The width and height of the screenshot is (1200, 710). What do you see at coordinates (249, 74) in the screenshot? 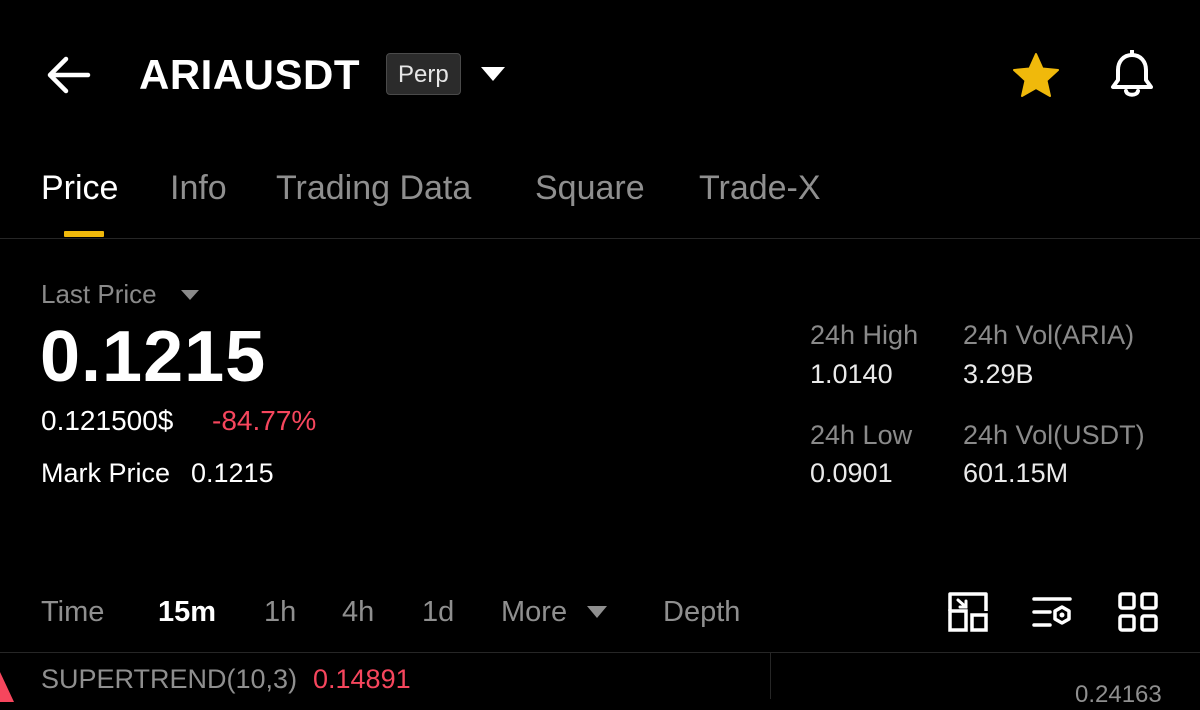
I see `symbol-title: ARIAUSDT` at bounding box center [249, 74].